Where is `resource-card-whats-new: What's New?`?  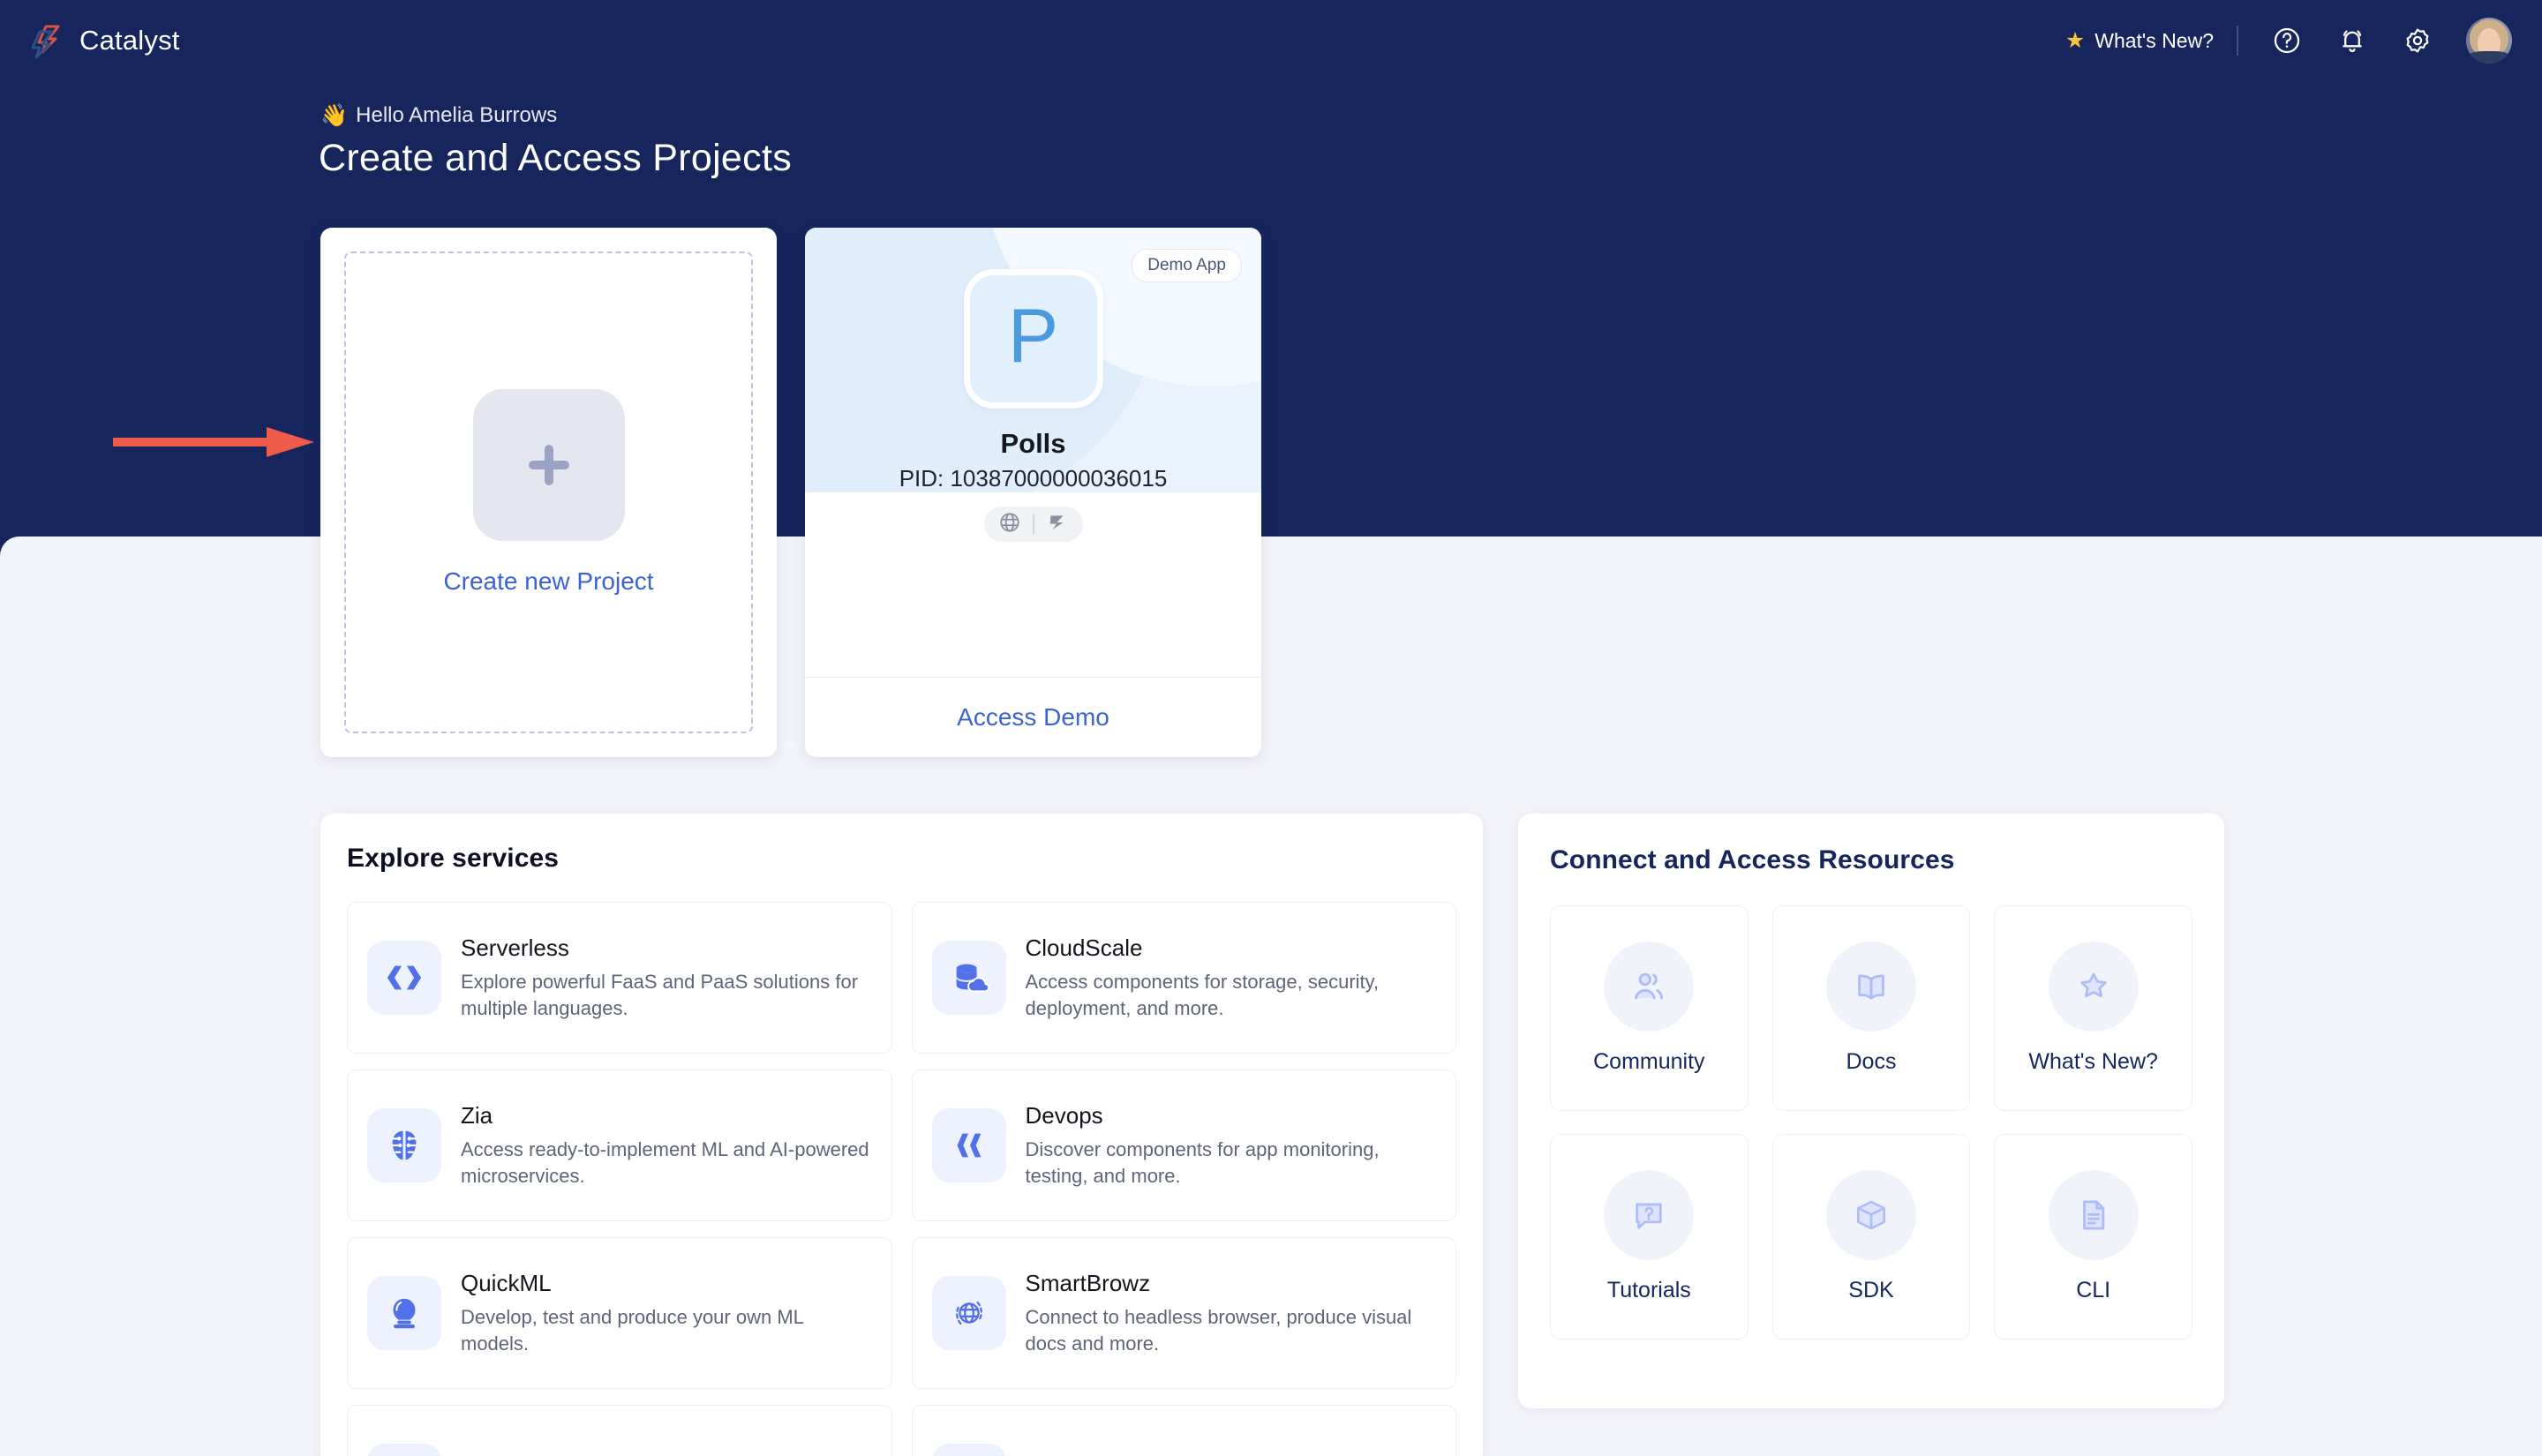
resource-card-whats-new: What's New? is located at coordinates (2093, 1008).